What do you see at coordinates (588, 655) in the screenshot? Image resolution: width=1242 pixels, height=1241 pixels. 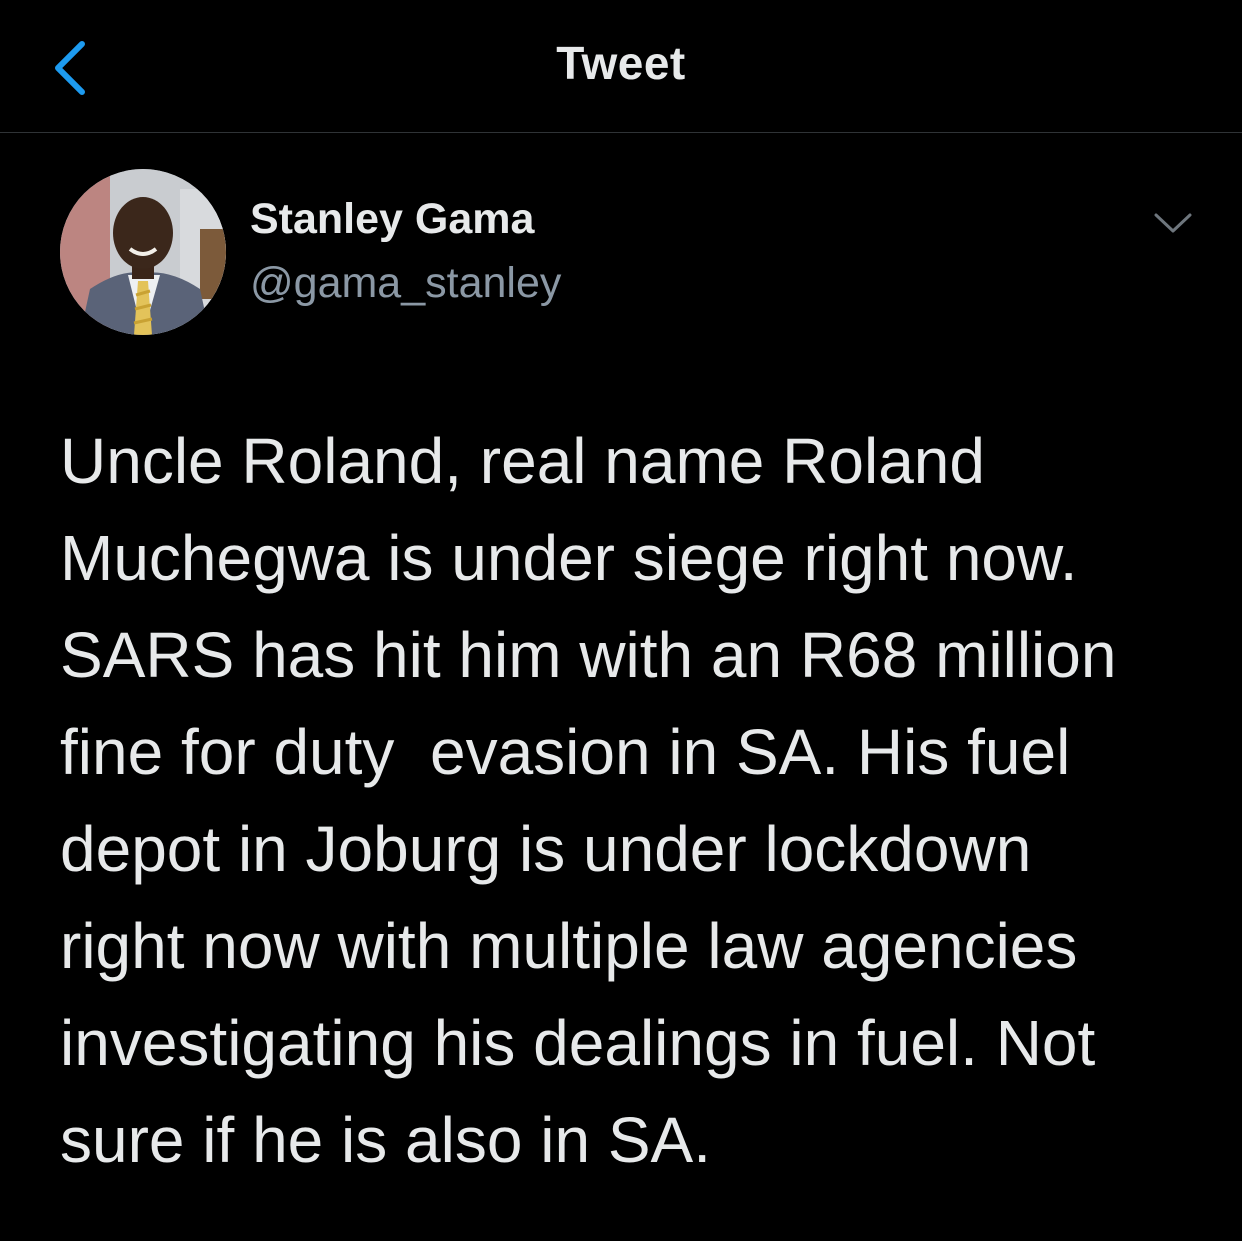 I see `tweet-text-line: SARS has hit him with an R68 million` at bounding box center [588, 655].